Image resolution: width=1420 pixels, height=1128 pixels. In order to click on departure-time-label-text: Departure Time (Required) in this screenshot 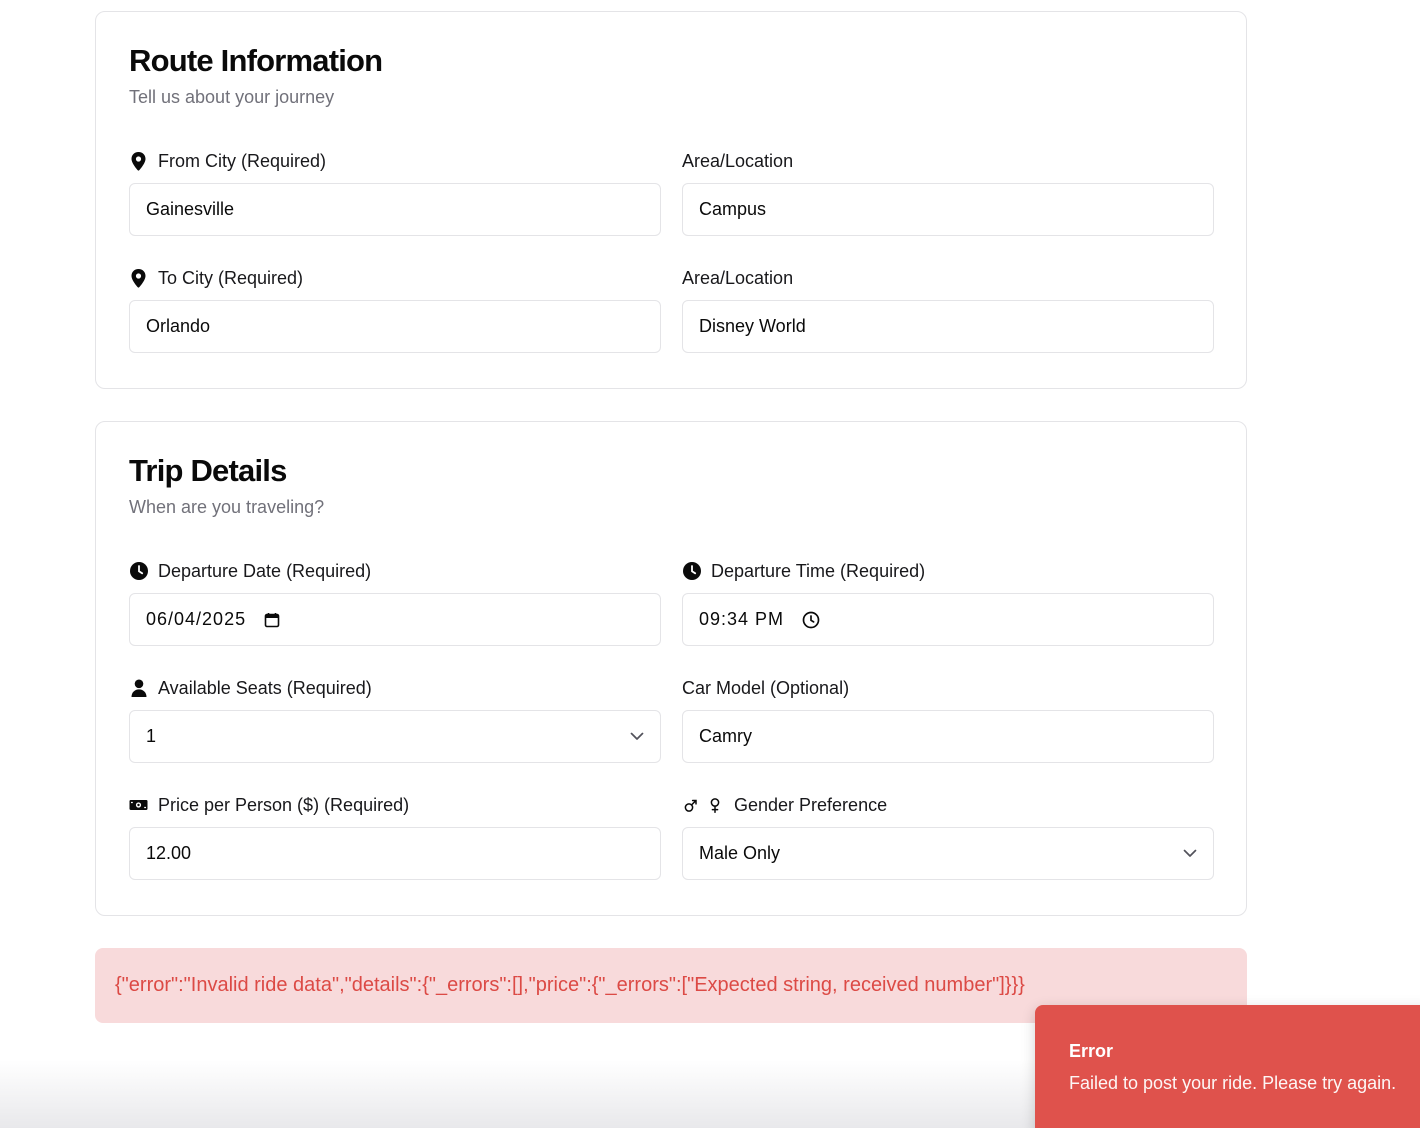, I will do `click(818, 570)`.